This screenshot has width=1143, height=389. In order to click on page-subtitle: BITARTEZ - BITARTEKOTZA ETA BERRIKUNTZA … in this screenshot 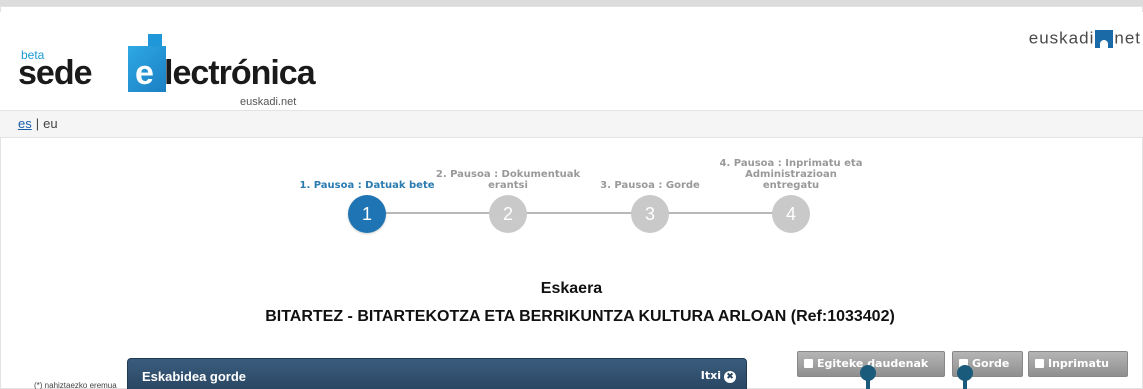, I will do `click(580, 316)`.